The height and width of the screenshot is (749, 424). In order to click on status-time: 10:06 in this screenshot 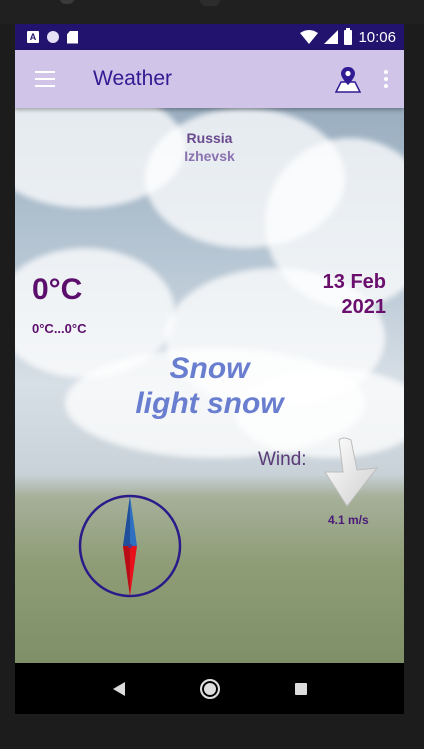, I will do `click(377, 37)`.